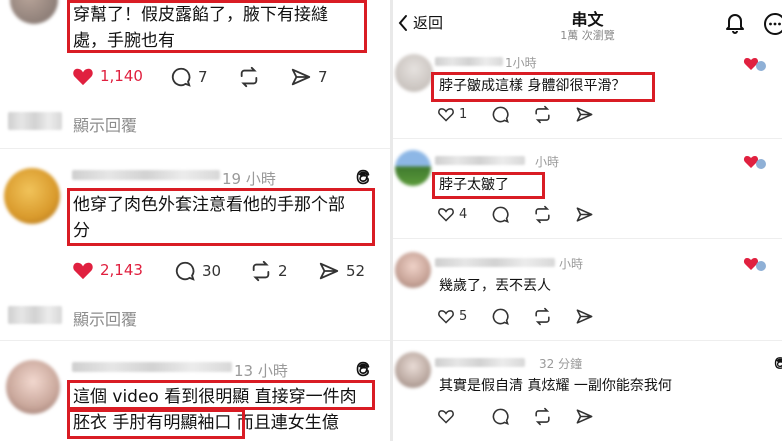  I want to click on bell-icon, so click(735, 23).